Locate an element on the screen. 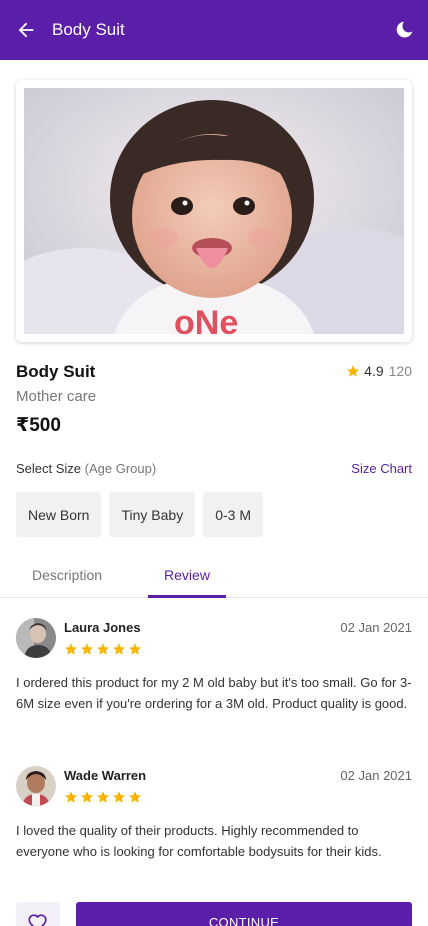  product-rating: 4.9 120 is located at coordinates (379, 371).